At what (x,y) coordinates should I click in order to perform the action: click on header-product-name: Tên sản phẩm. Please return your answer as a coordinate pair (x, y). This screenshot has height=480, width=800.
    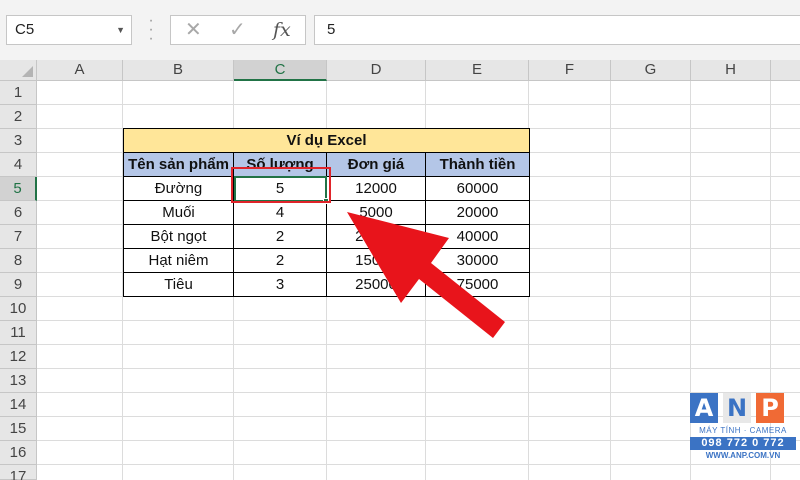
    Looking at the image, I should click on (178, 165).